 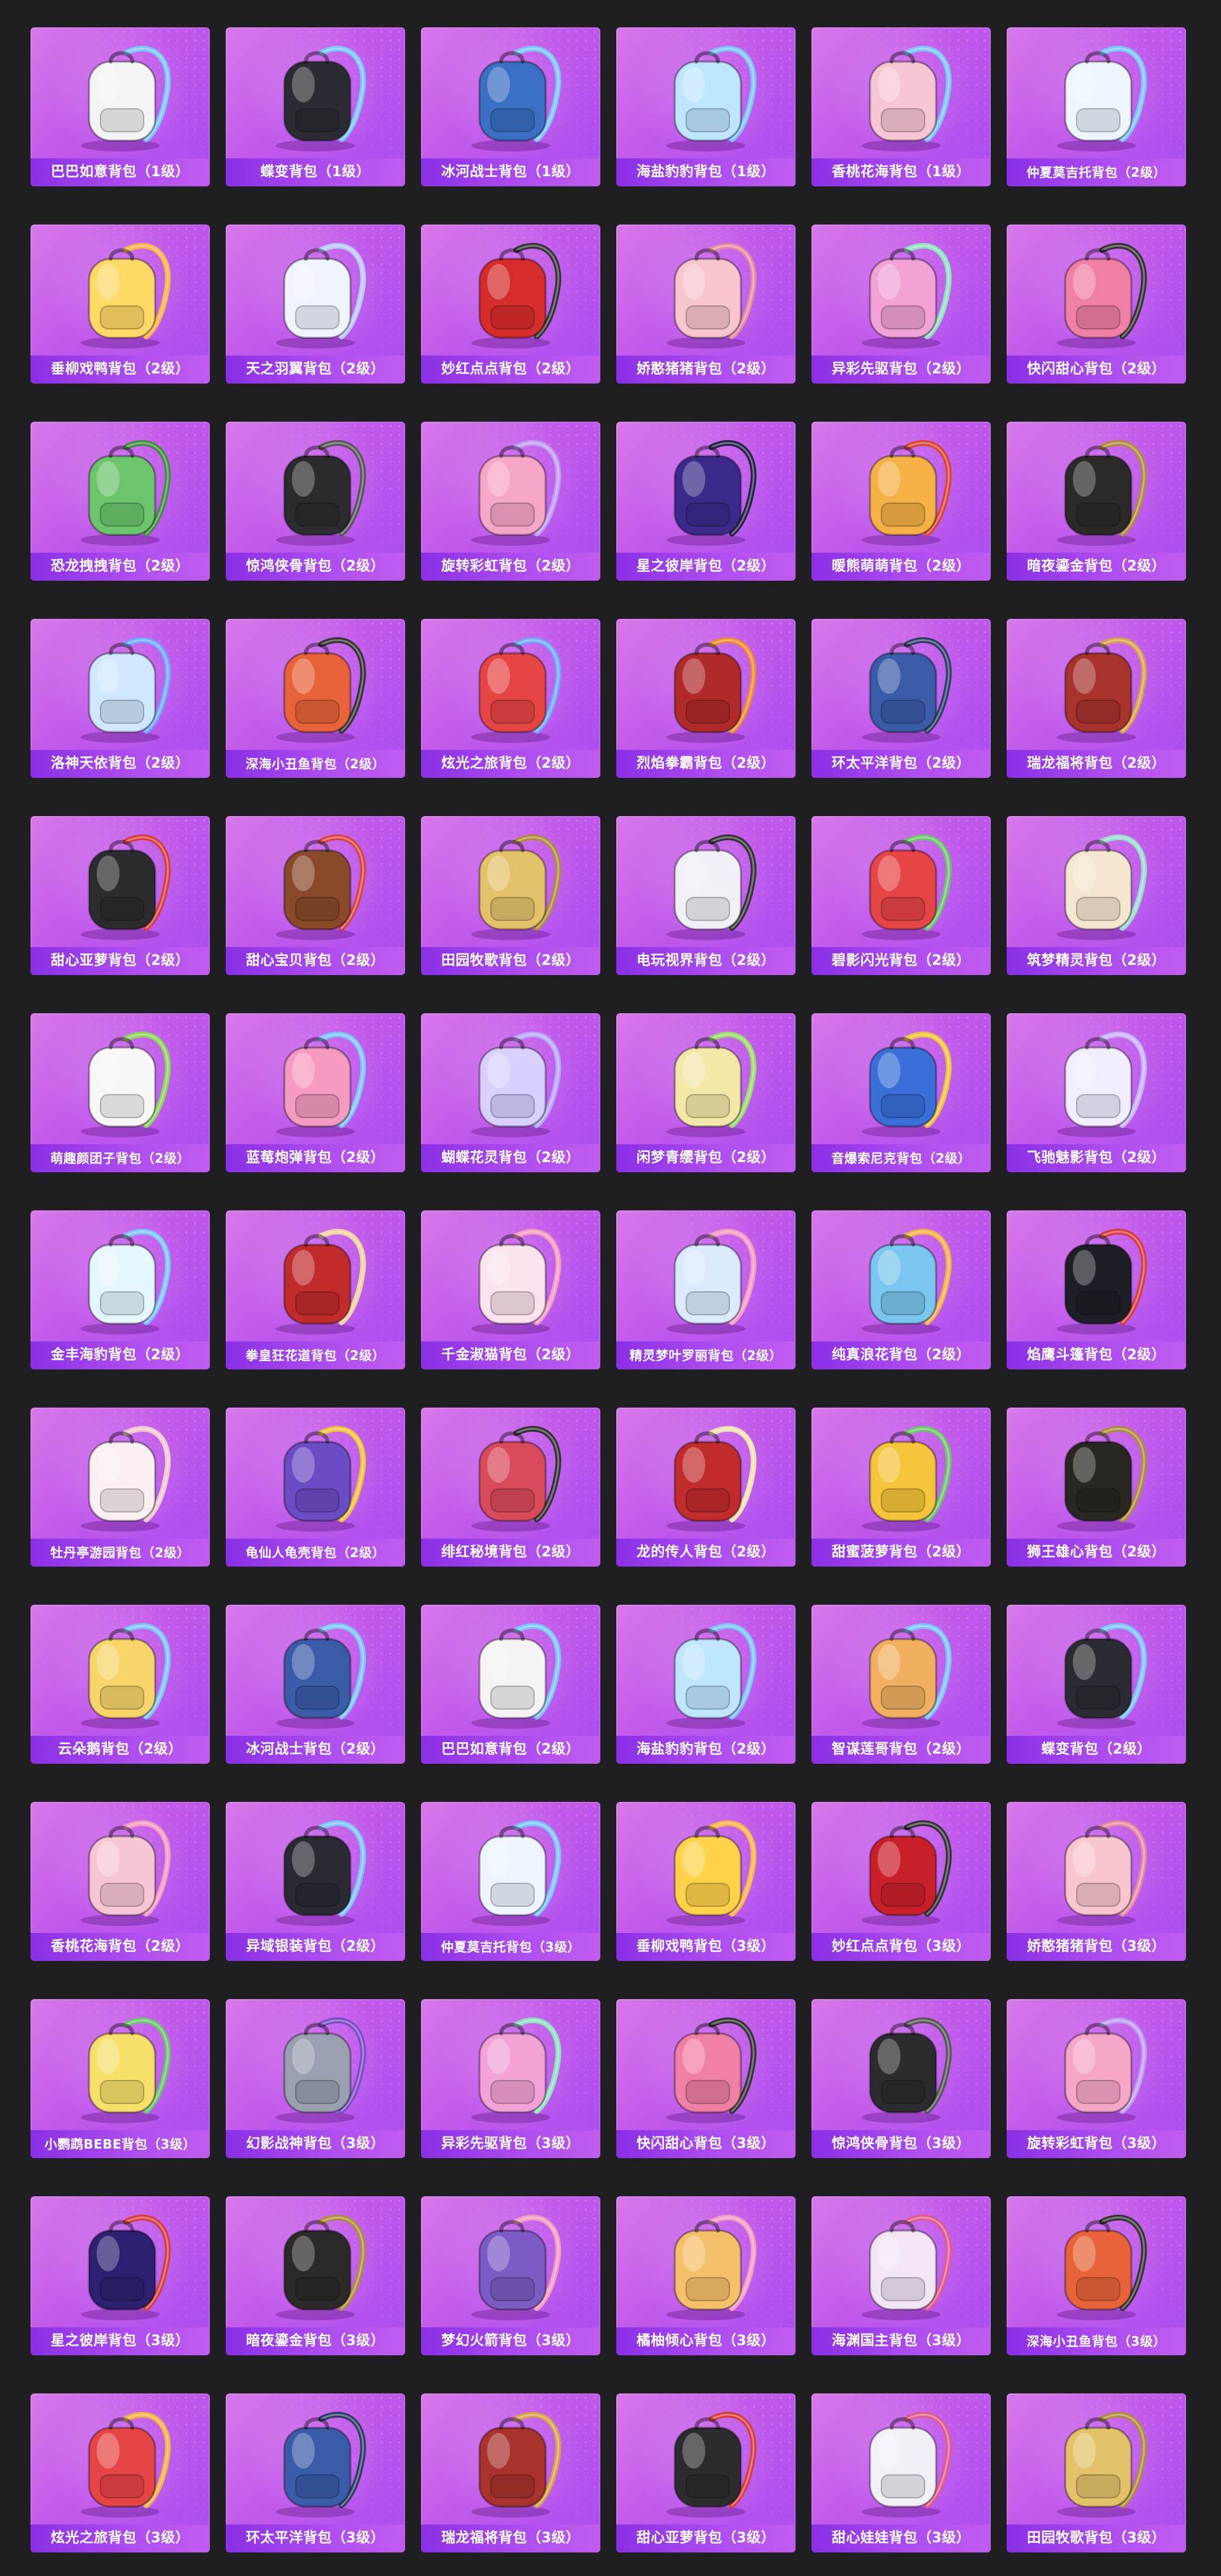 I want to click on backpack-card: 千金淑猫背包（2级）, so click(x=510, y=1289).